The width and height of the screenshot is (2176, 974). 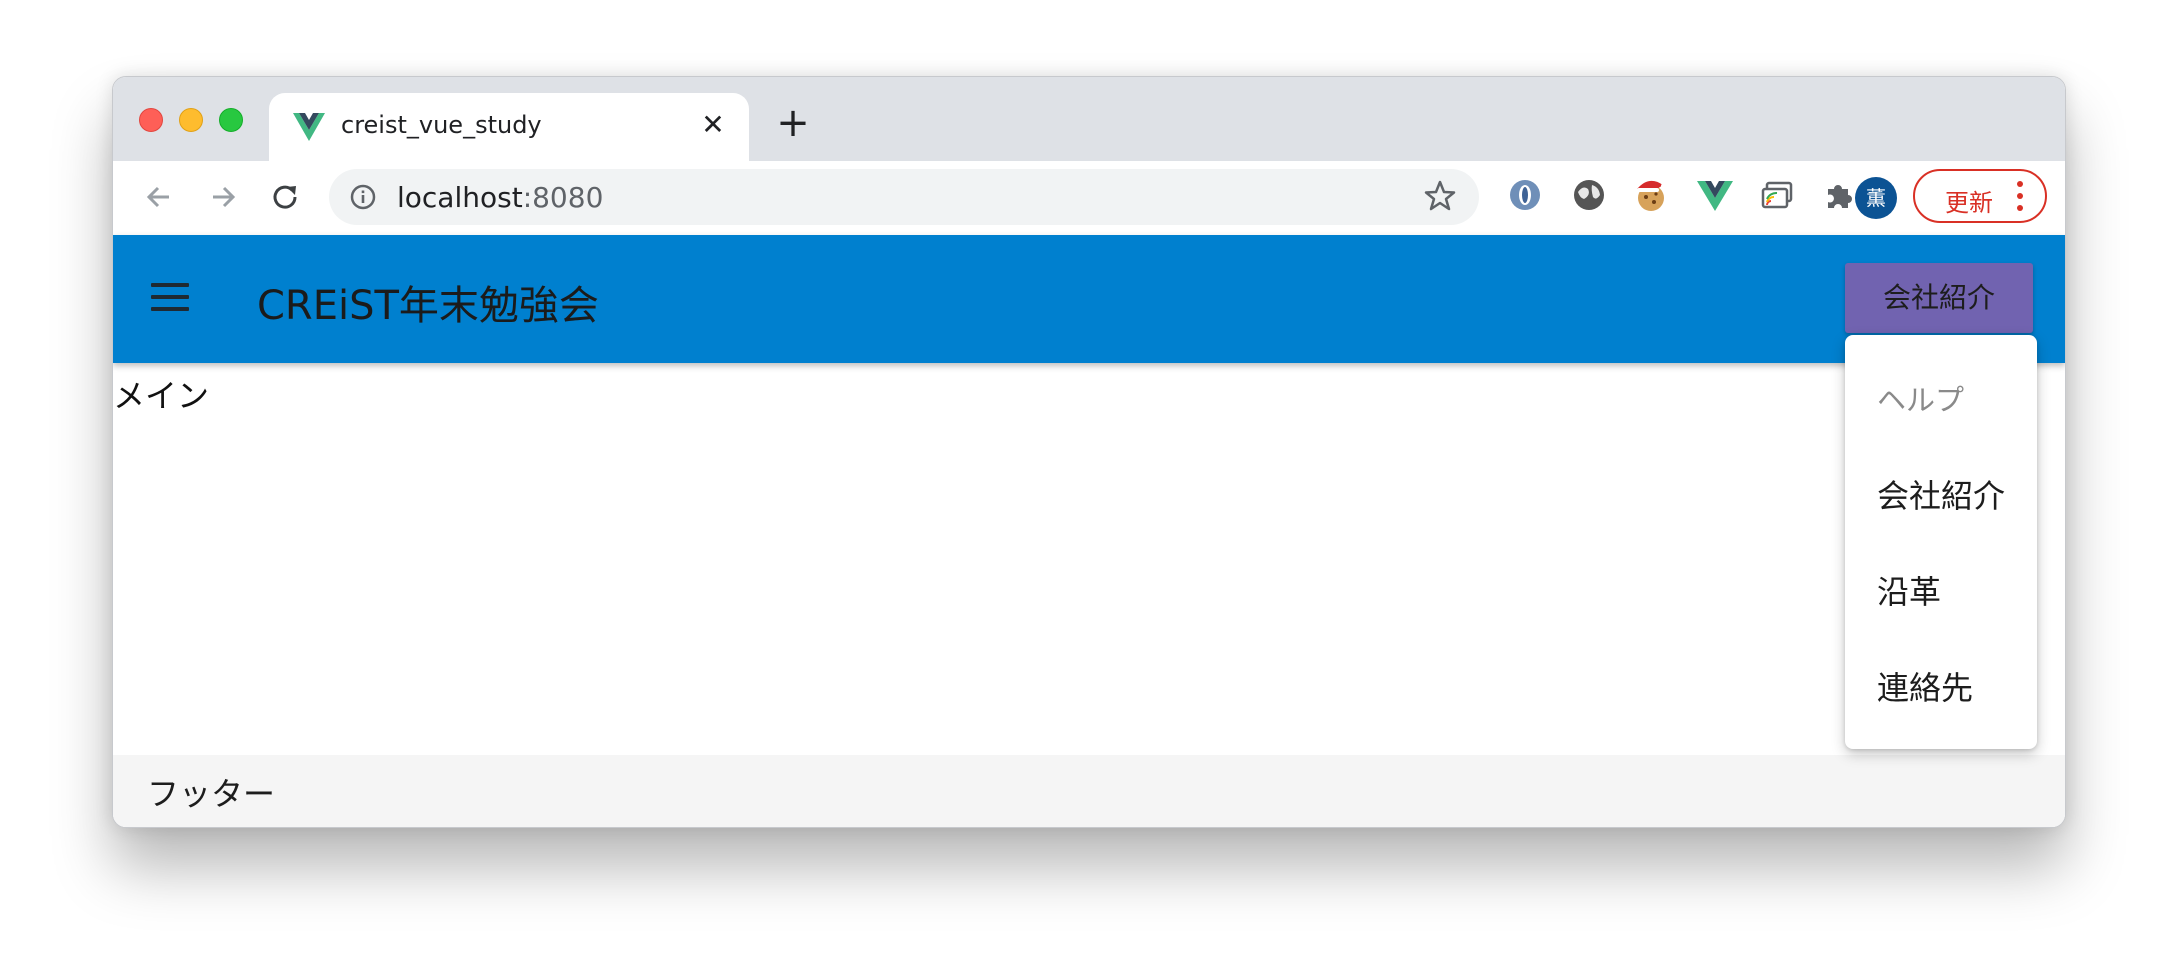 What do you see at coordinates (1440, 196) in the screenshot?
I see `bookmark-star-icon` at bounding box center [1440, 196].